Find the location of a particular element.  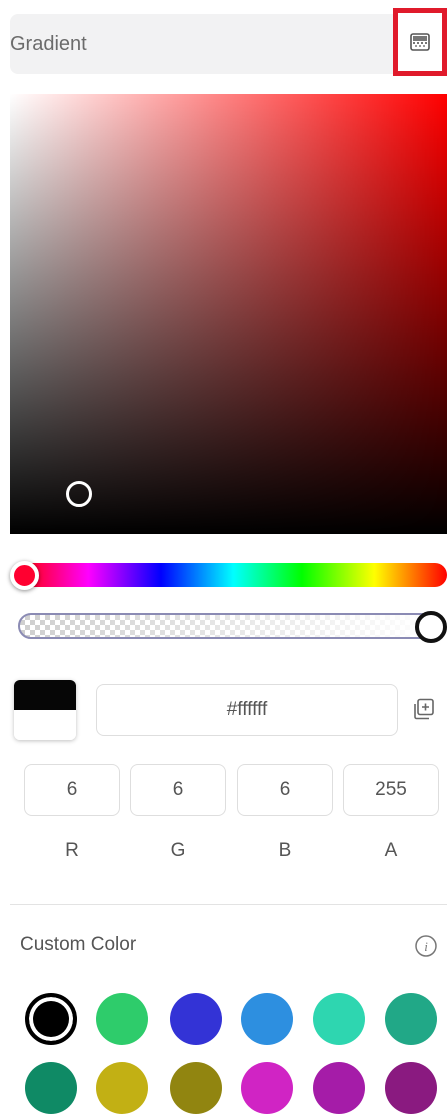

channel-a-label: A is located at coordinates (391, 850).